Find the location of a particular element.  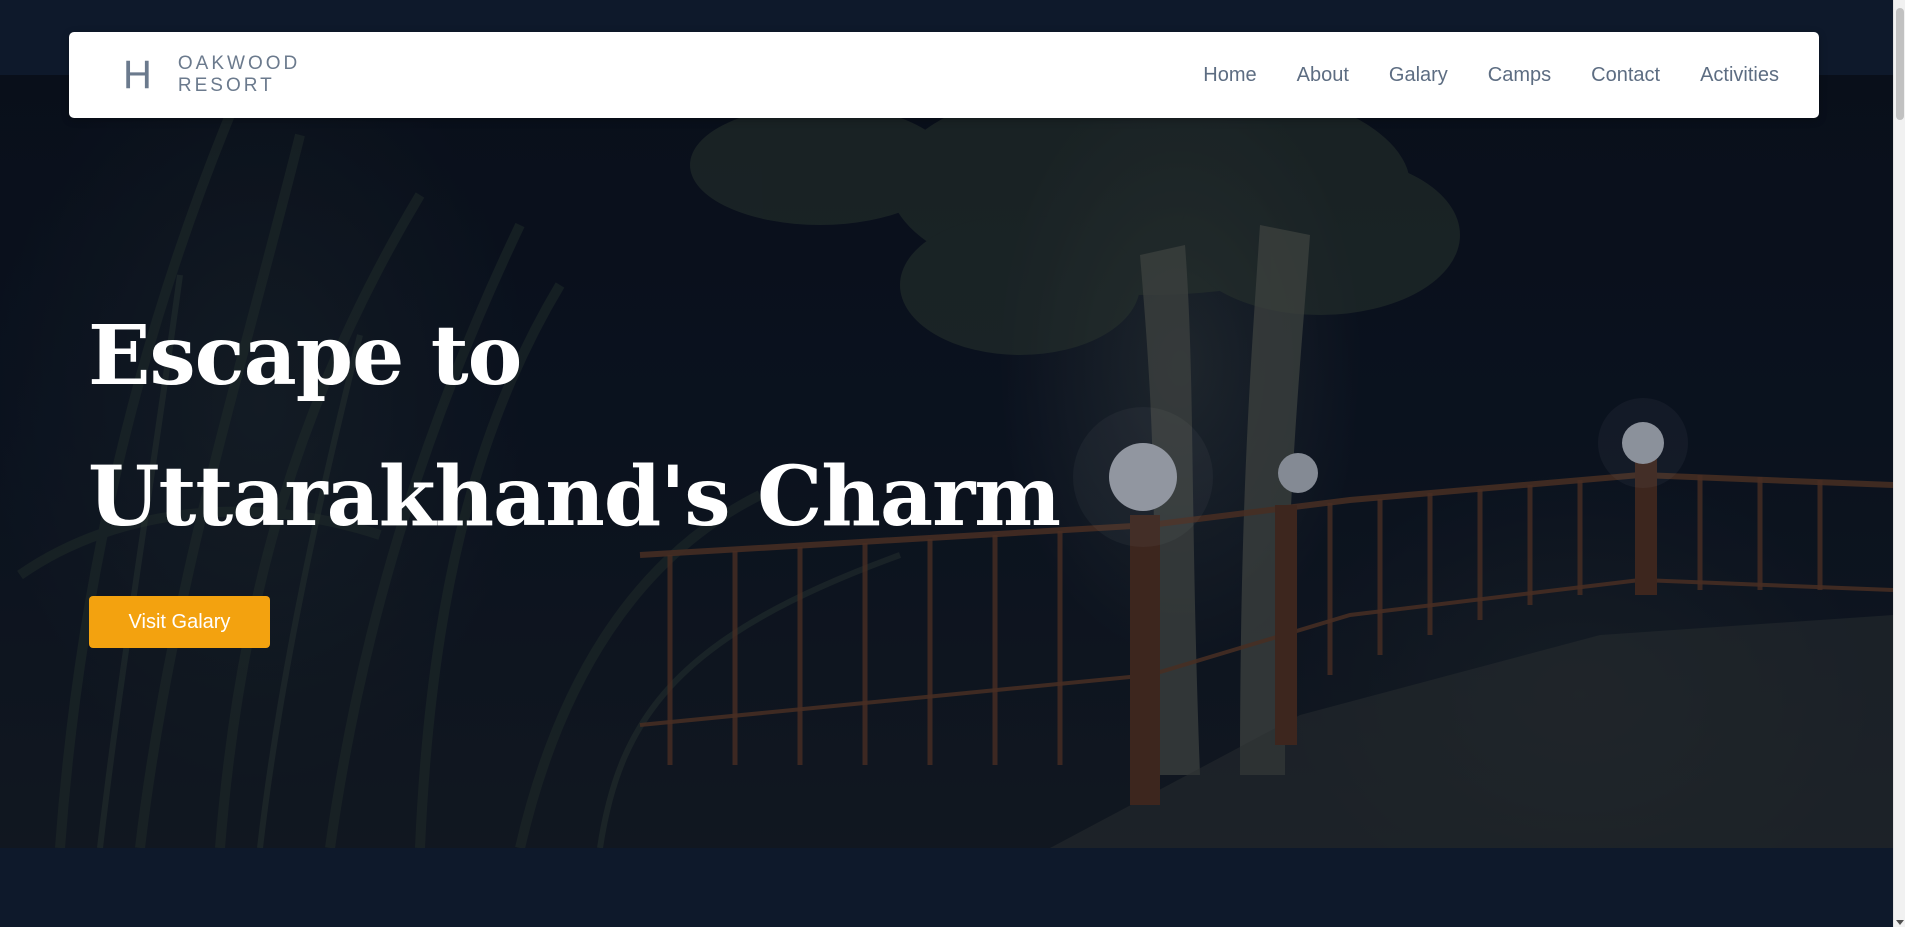

visit-gallery-button: Visit Galary is located at coordinates (179, 622).